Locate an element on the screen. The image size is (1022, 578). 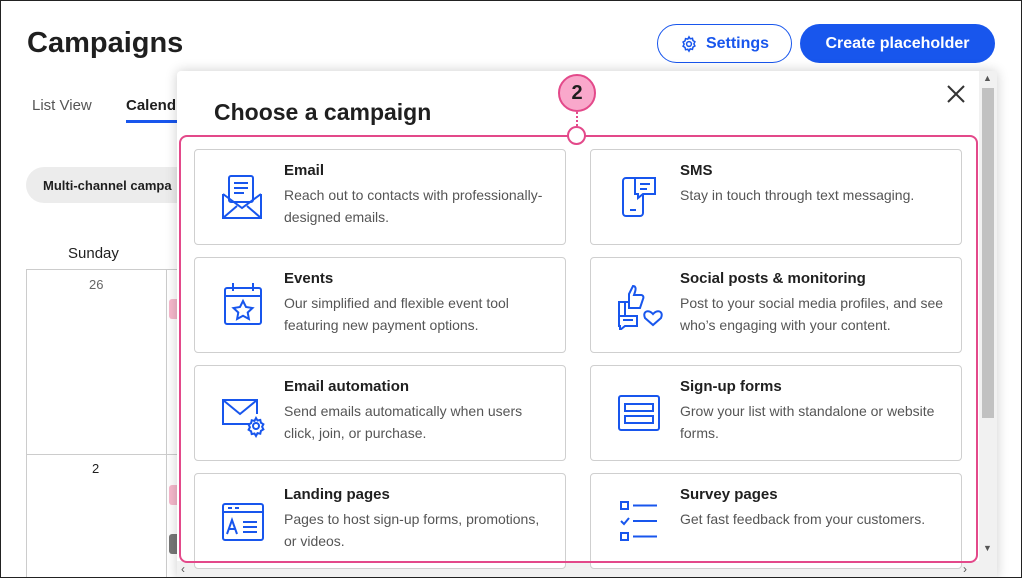
settings-button: Settings is located at coordinates (724, 43).